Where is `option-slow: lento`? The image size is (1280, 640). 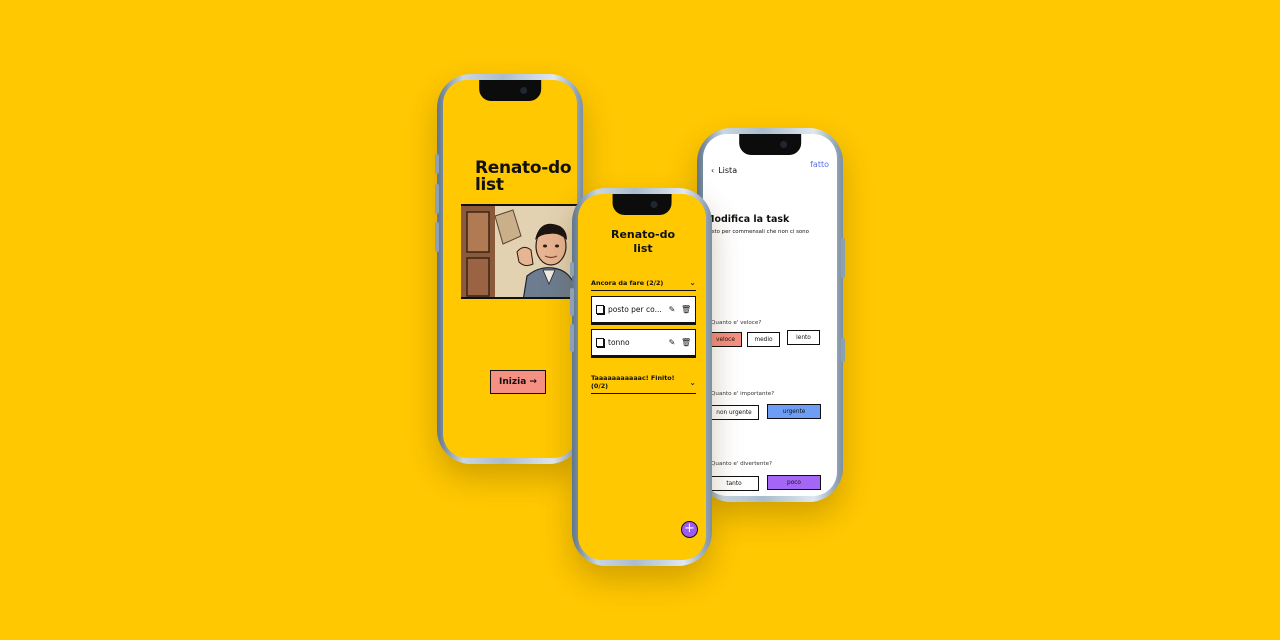 option-slow: lento is located at coordinates (803, 337).